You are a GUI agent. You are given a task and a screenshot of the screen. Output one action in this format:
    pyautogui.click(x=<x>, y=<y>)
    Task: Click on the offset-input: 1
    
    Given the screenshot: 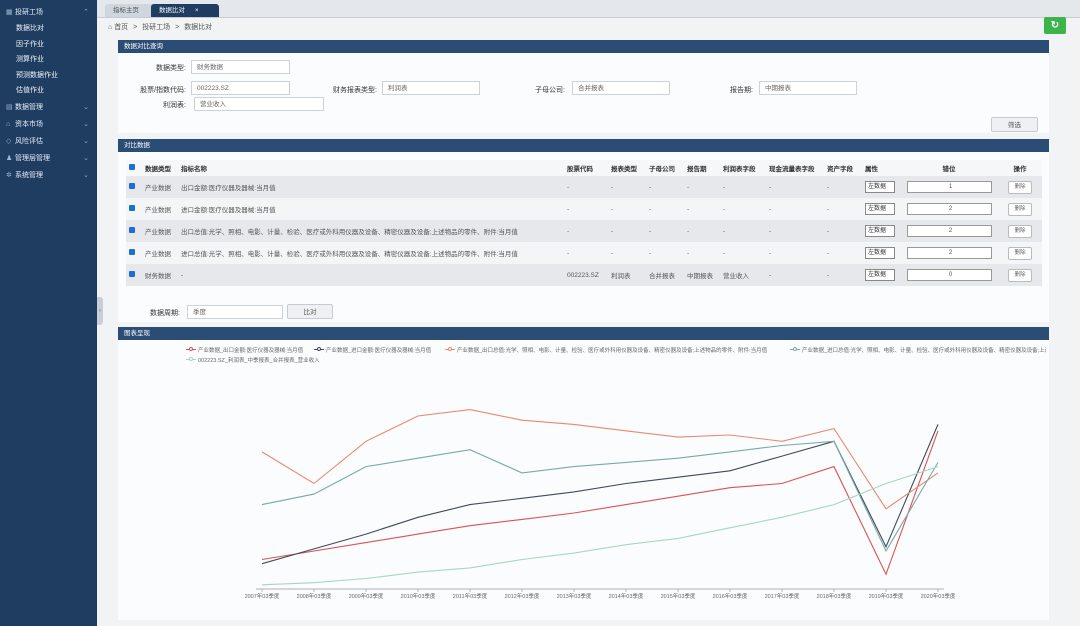 What is the action you would take?
    pyautogui.click(x=949, y=187)
    